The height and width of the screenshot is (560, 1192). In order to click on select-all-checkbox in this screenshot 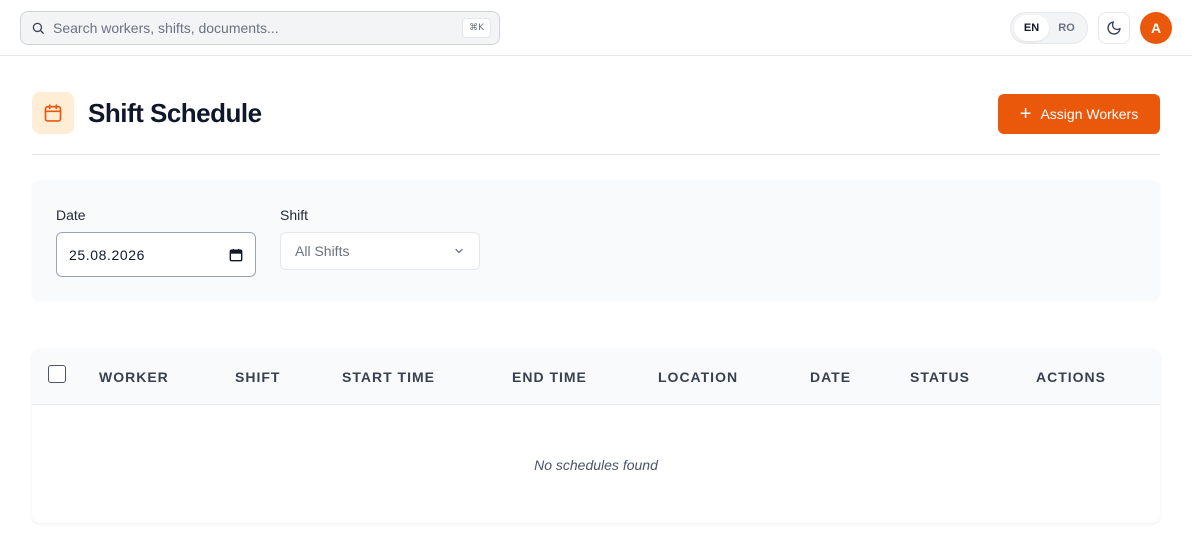, I will do `click(57, 374)`.